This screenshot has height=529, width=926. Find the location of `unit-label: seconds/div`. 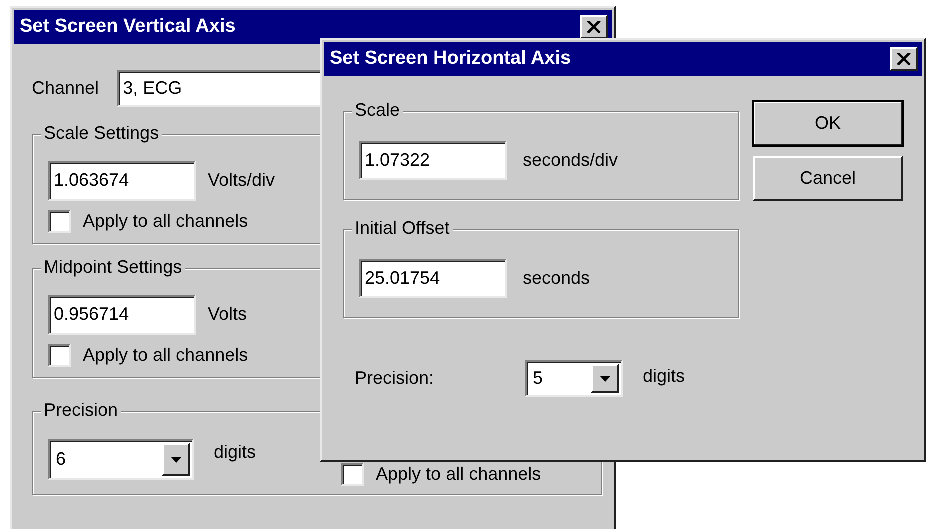

unit-label: seconds/div is located at coordinates (570, 161).